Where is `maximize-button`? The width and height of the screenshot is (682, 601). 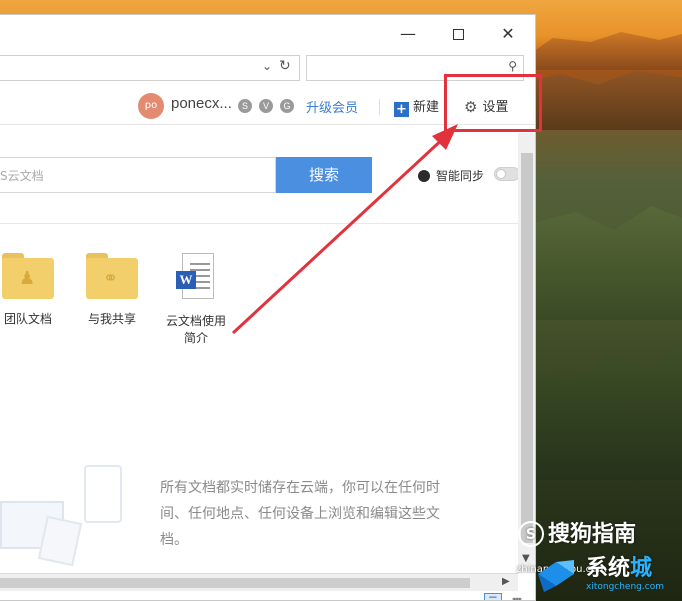
maximize-button is located at coordinates (458, 34).